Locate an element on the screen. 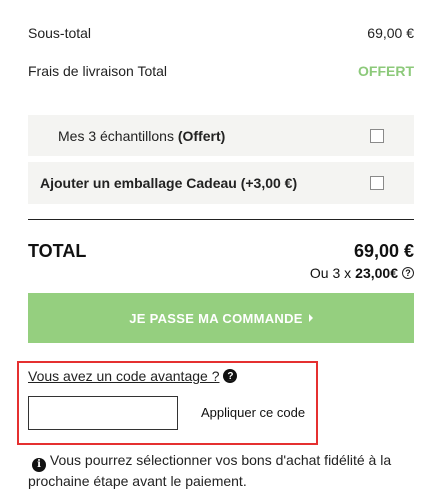 Image resolution: width=438 pixels, height=500 pixels. total-row: TOTAL 69,00 € is located at coordinates (221, 251).